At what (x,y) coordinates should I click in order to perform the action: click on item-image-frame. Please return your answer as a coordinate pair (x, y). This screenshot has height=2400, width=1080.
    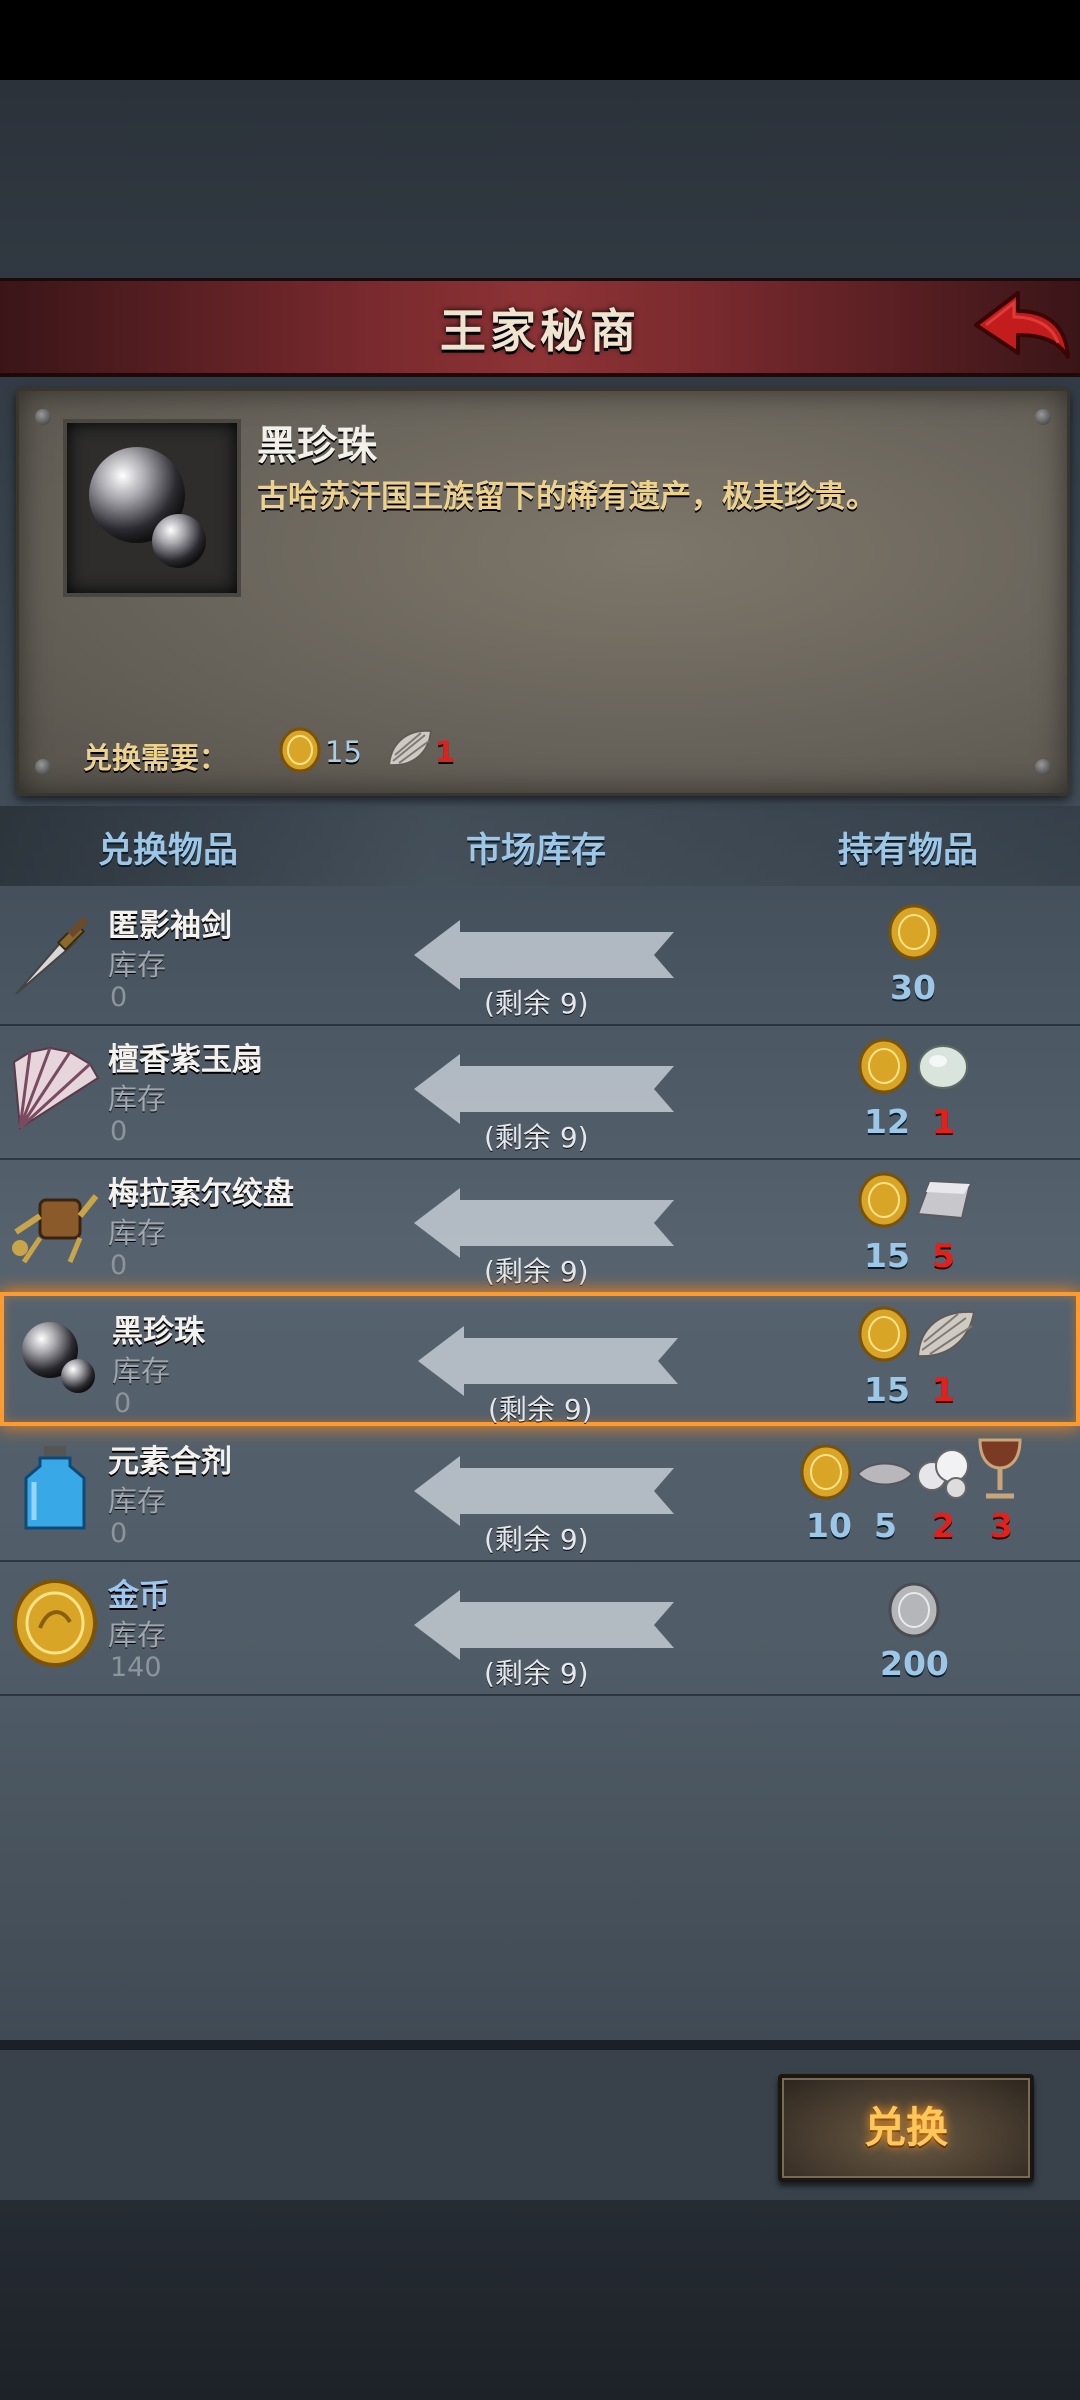
    Looking at the image, I should click on (152, 508).